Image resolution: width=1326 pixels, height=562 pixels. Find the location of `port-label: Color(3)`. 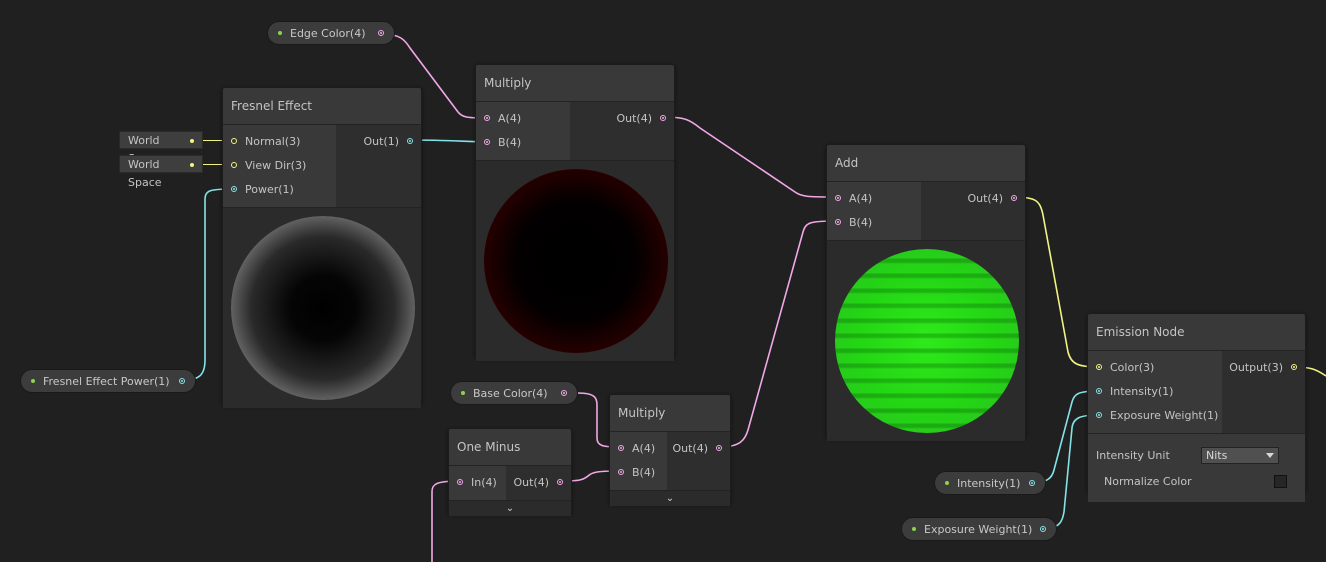

port-label: Color(3) is located at coordinates (1132, 367).